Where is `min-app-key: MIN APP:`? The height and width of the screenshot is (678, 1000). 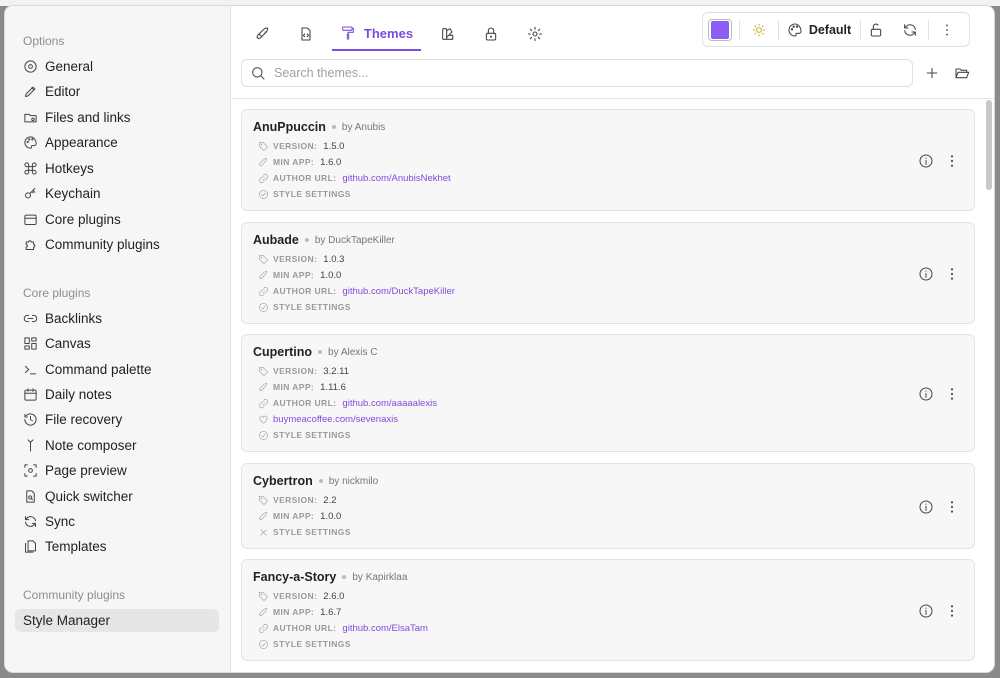
min-app-key: MIN APP: is located at coordinates (294, 612).